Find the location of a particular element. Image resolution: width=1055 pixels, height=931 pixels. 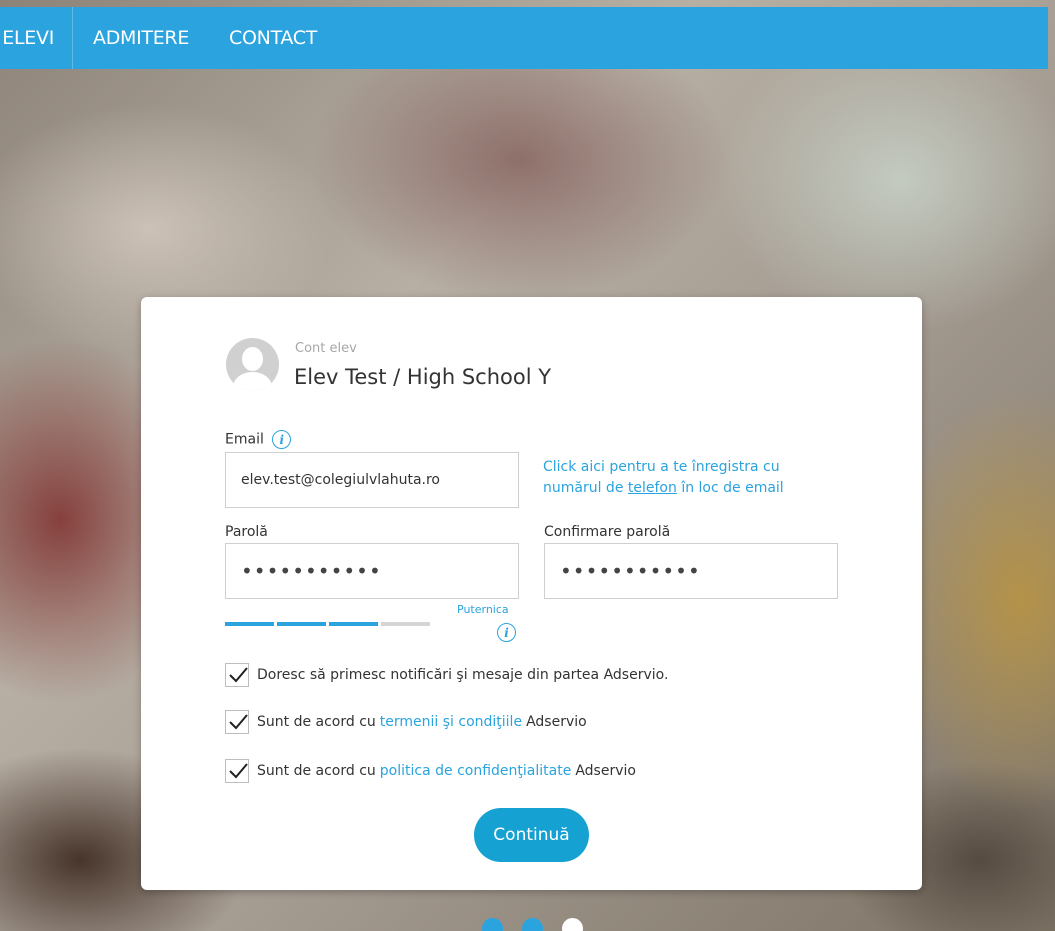

slide-pager is located at coordinates (532, 924).